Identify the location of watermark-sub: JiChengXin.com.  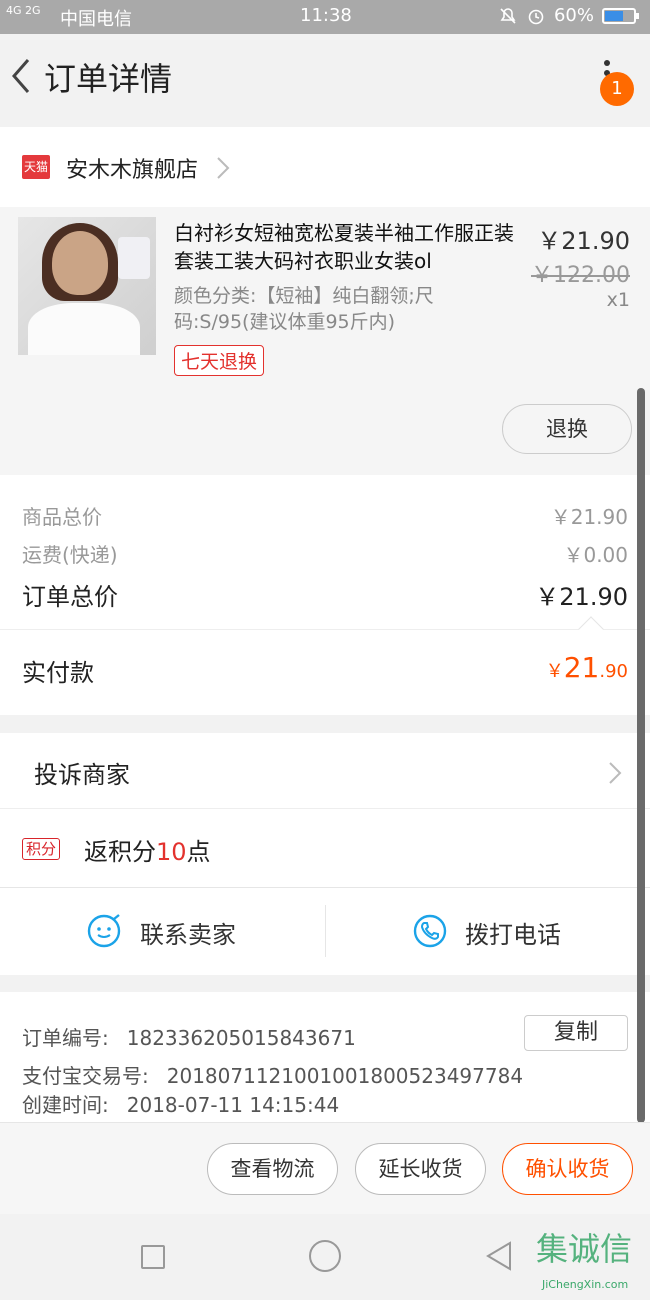
(585, 1284).